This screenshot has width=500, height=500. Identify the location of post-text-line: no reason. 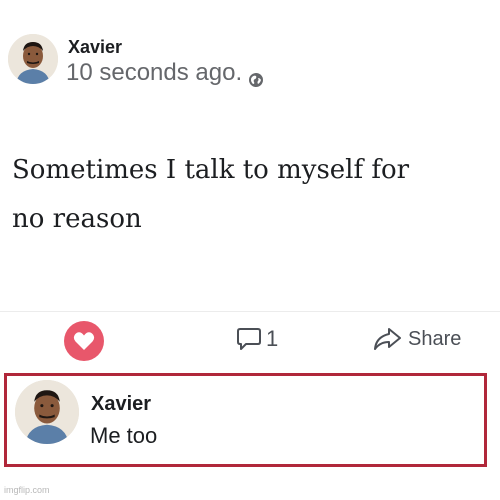
(77, 219).